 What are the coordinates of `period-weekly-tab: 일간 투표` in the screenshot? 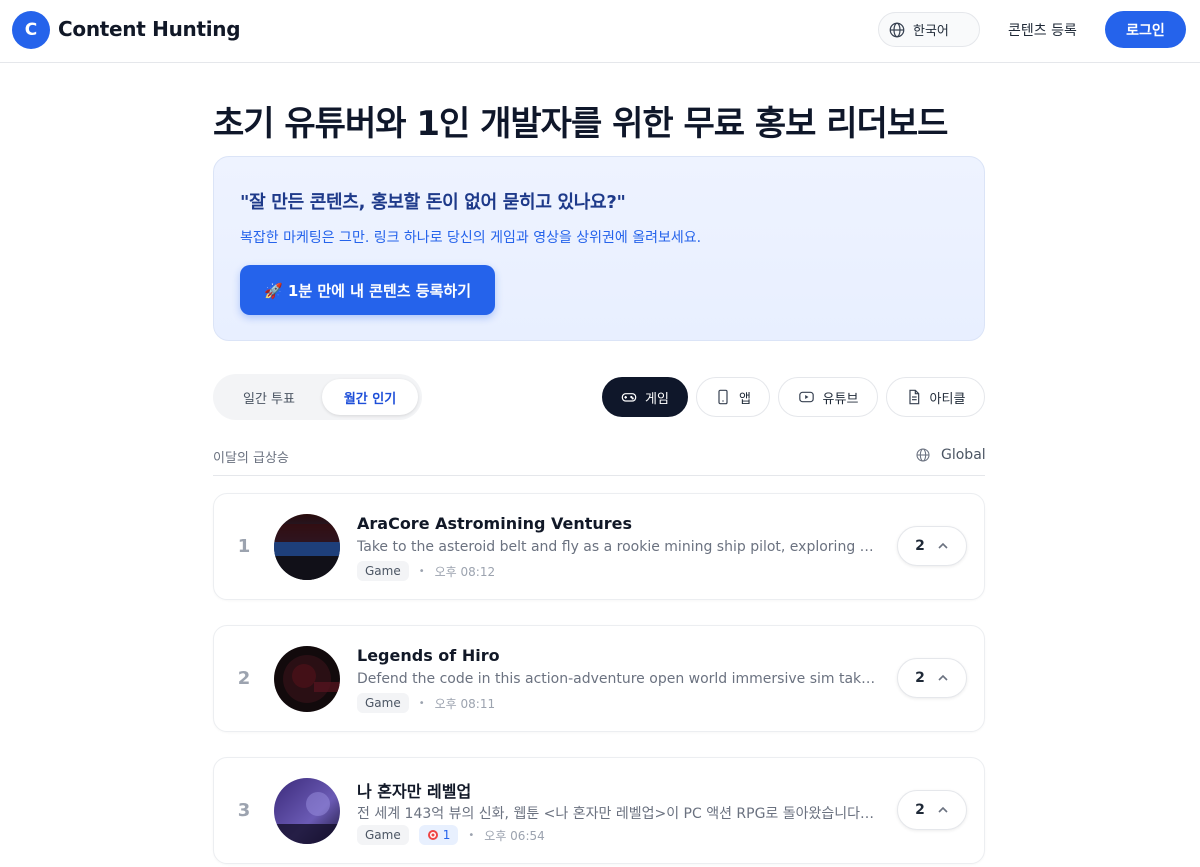 It's located at (269, 397).